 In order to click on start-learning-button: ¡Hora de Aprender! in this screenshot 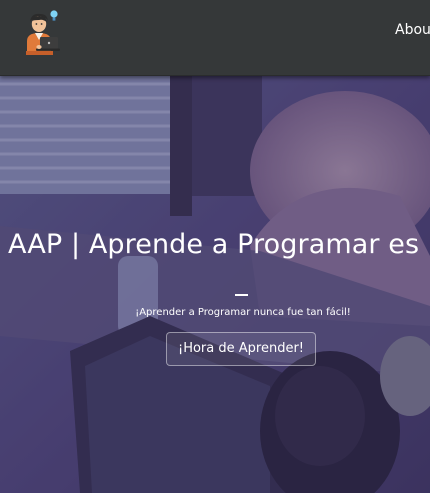, I will do `click(241, 349)`.